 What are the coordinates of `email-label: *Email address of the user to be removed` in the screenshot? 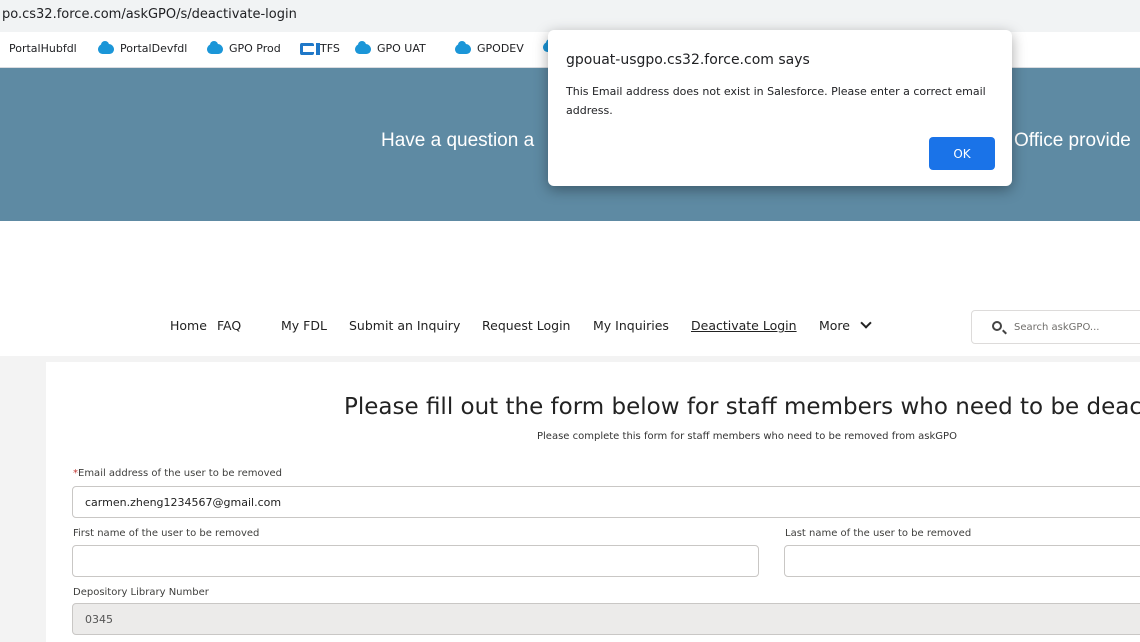 It's located at (177, 473).